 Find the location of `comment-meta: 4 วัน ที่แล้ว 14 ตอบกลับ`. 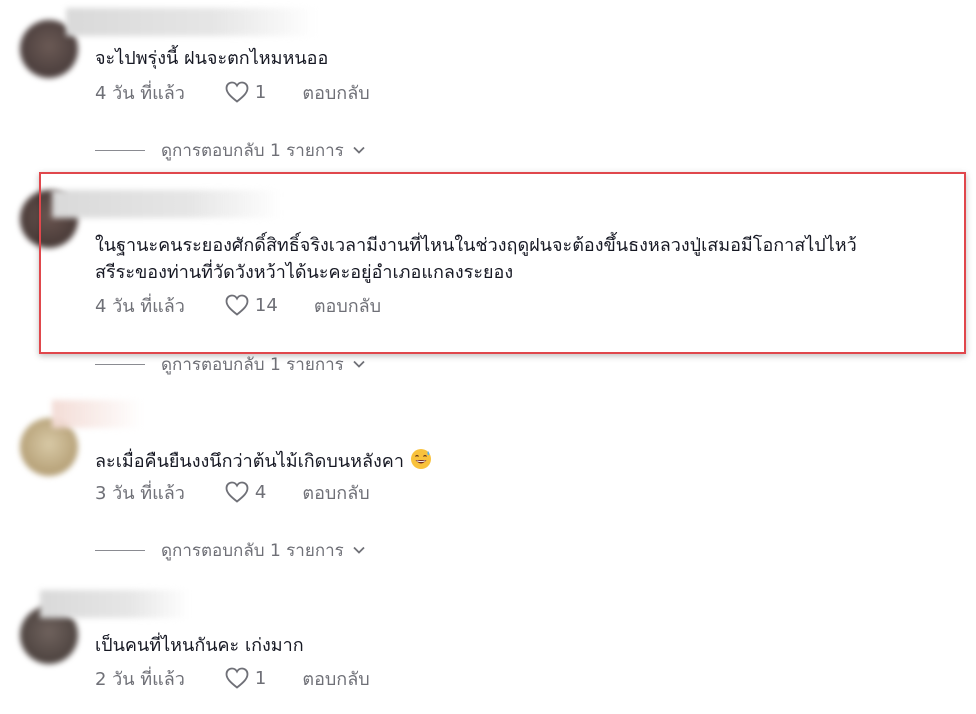

comment-meta: 4 วัน ที่แล้ว 14 ตอบกลับ is located at coordinates (238, 305).